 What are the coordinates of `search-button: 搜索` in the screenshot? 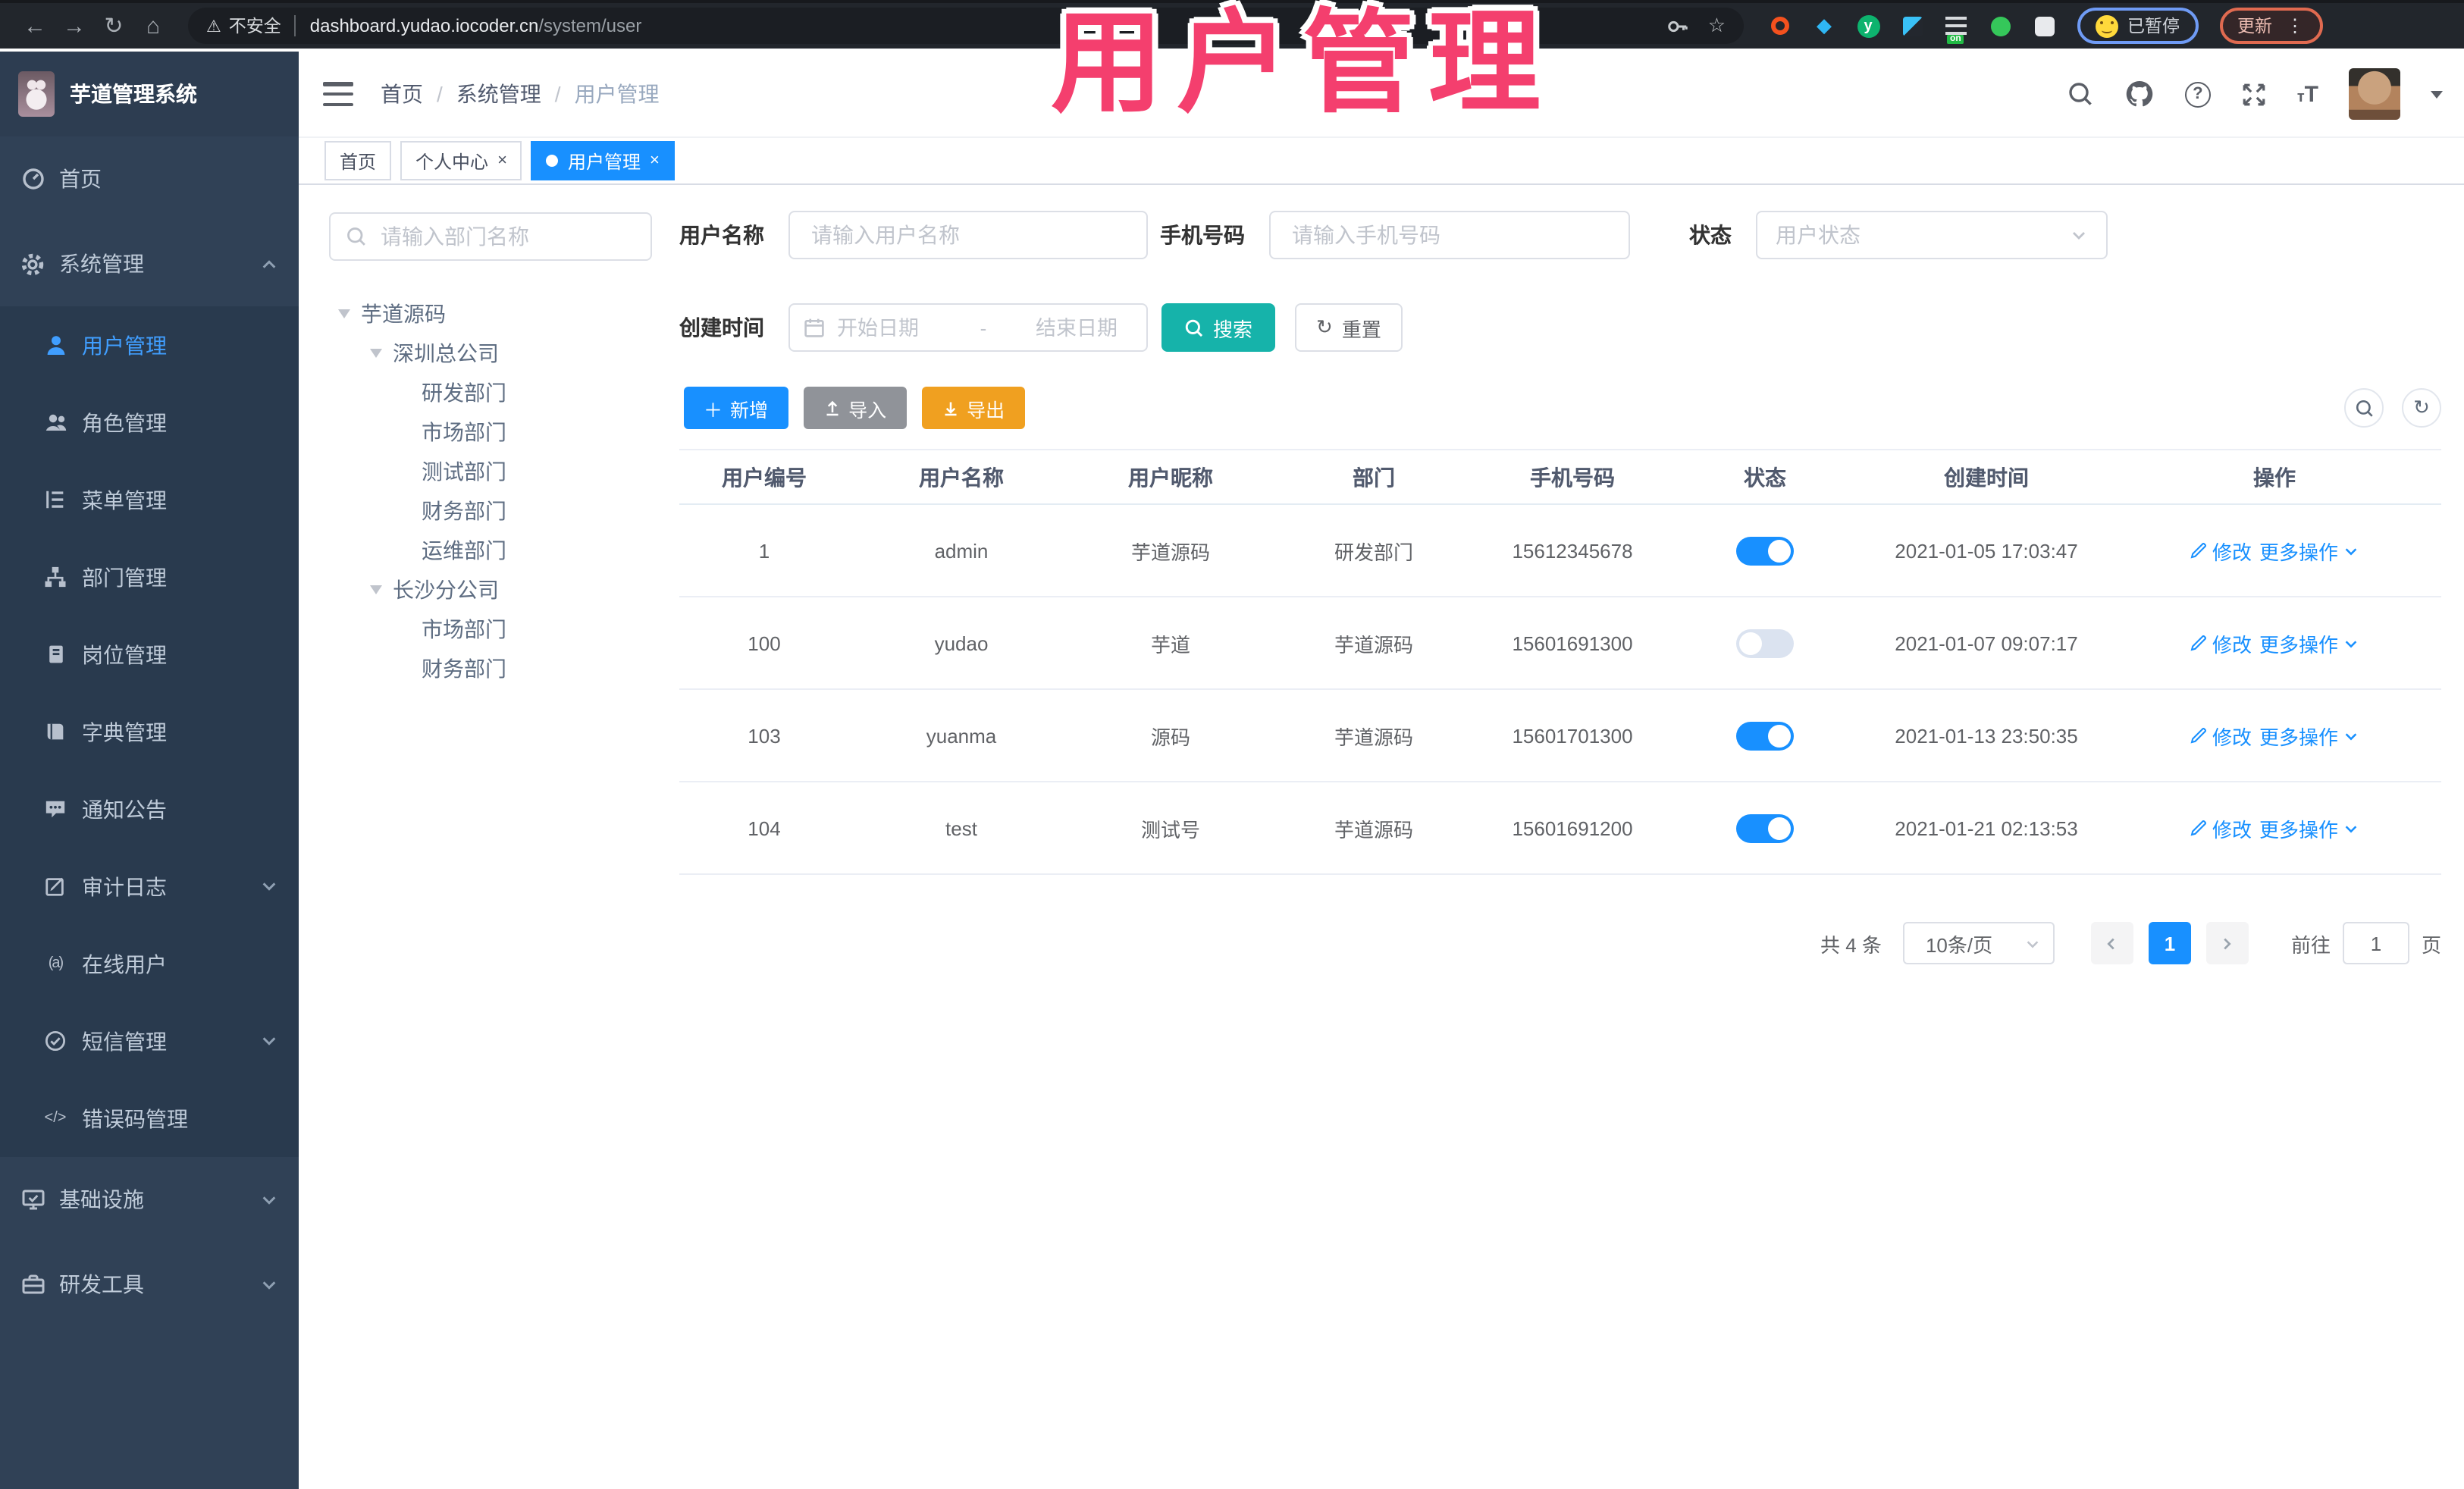 It's located at (1218, 328).